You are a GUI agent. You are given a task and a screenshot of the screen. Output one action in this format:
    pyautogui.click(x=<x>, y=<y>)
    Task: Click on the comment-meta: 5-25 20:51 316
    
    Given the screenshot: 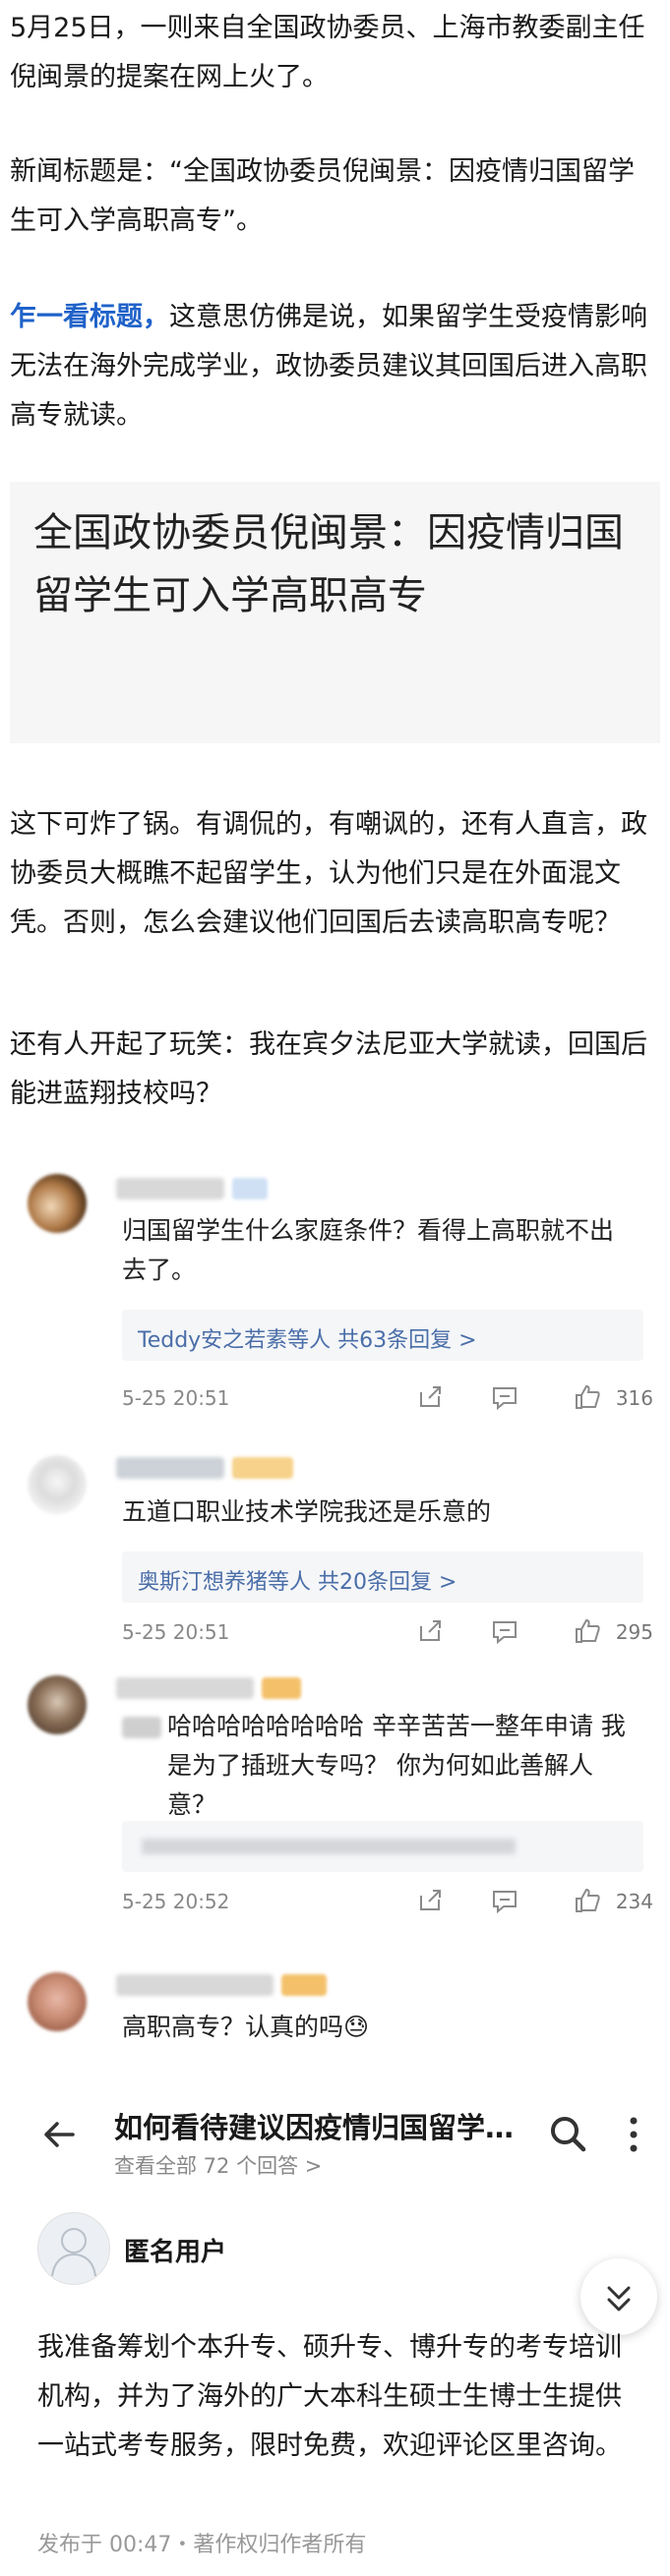 What is the action you would take?
    pyautogui.click(x=387, y=1398)
    